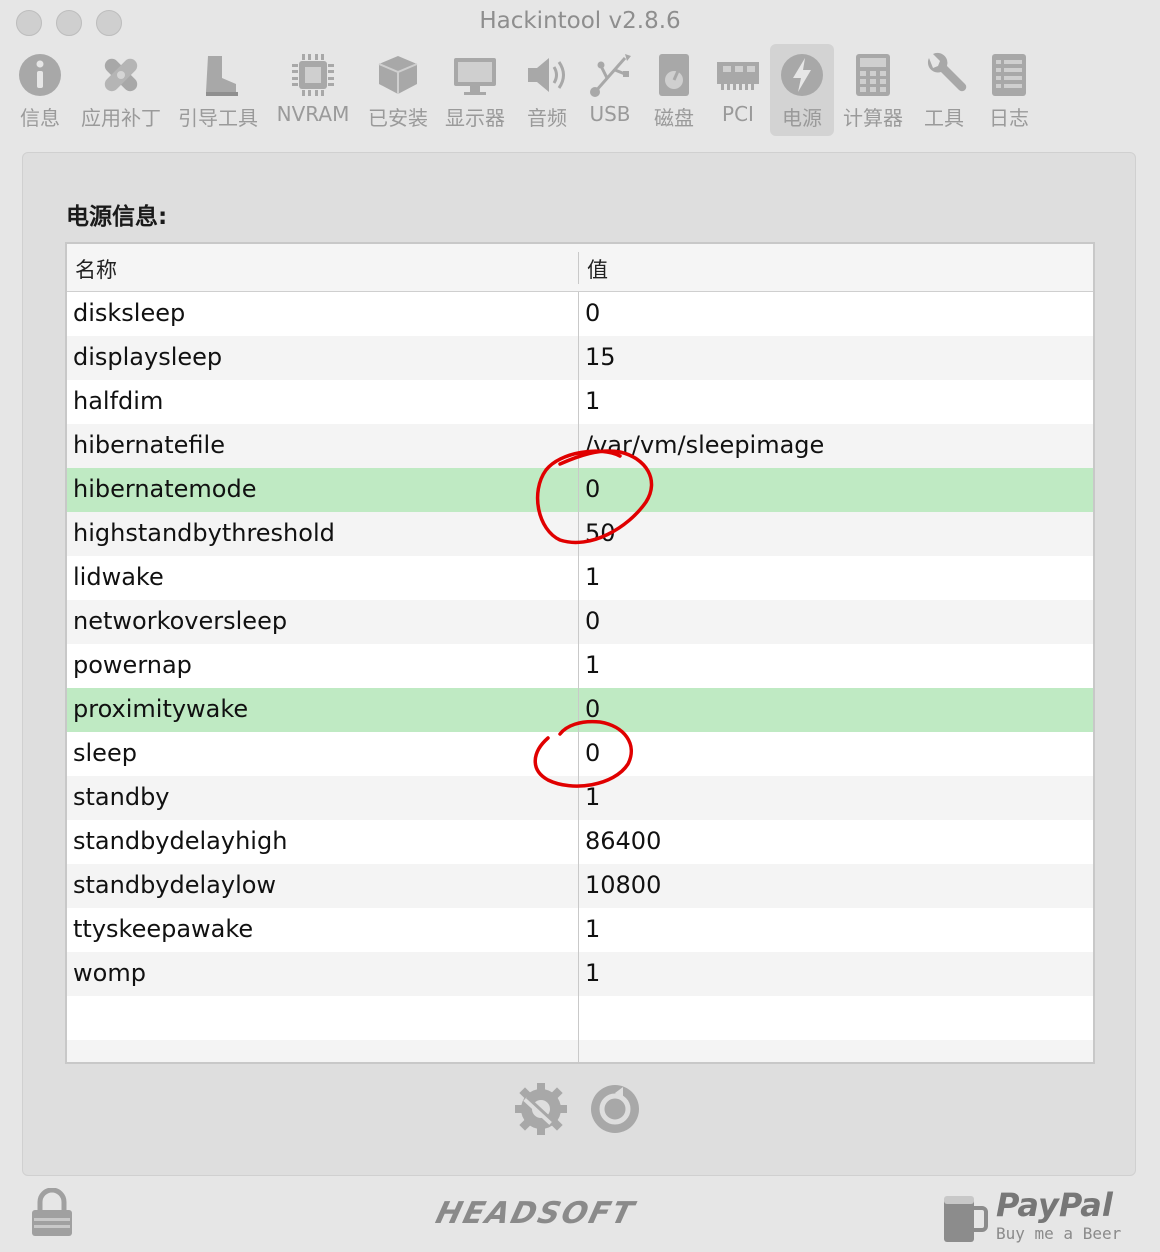 The width and height of the screenshot is (1160, 1252). I want to click on tab-label: 应用补丁, so click(121, 118).